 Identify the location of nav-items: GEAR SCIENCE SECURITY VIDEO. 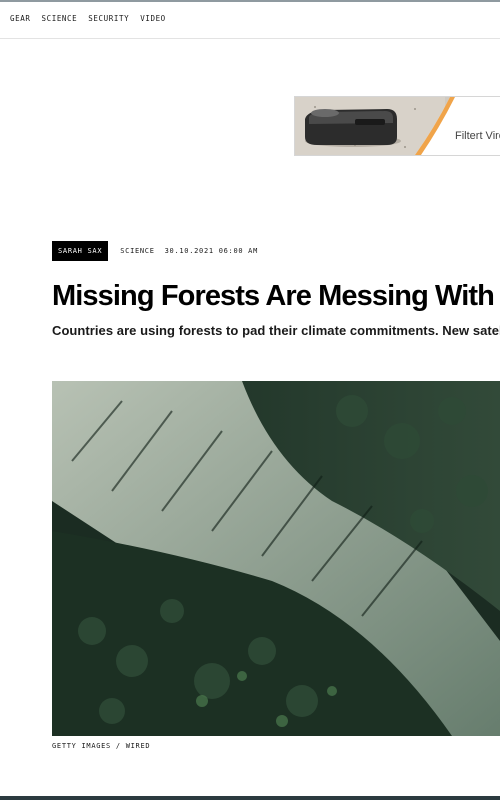
(88, 18).